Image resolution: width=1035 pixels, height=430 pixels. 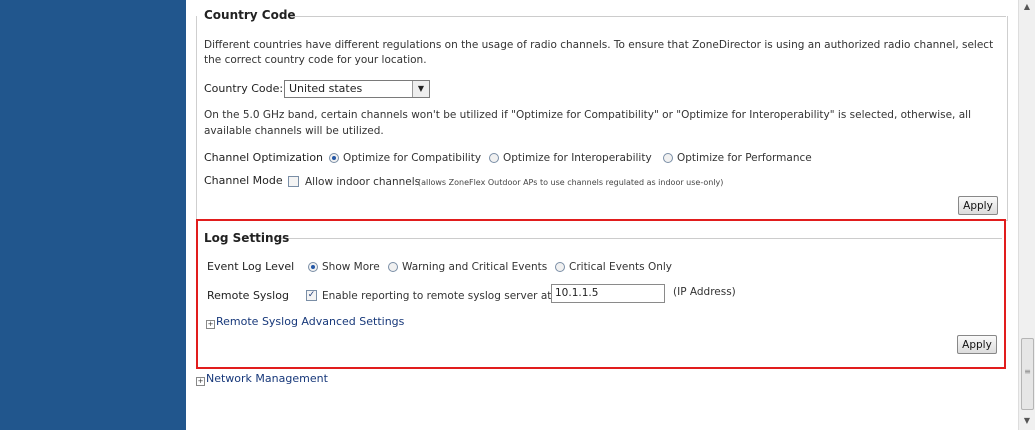 What do you see at coordinates (264, 157) in the screenshot?
I see `channel-optimization-label: Channel Optimization` at bounding box center [264, 157].